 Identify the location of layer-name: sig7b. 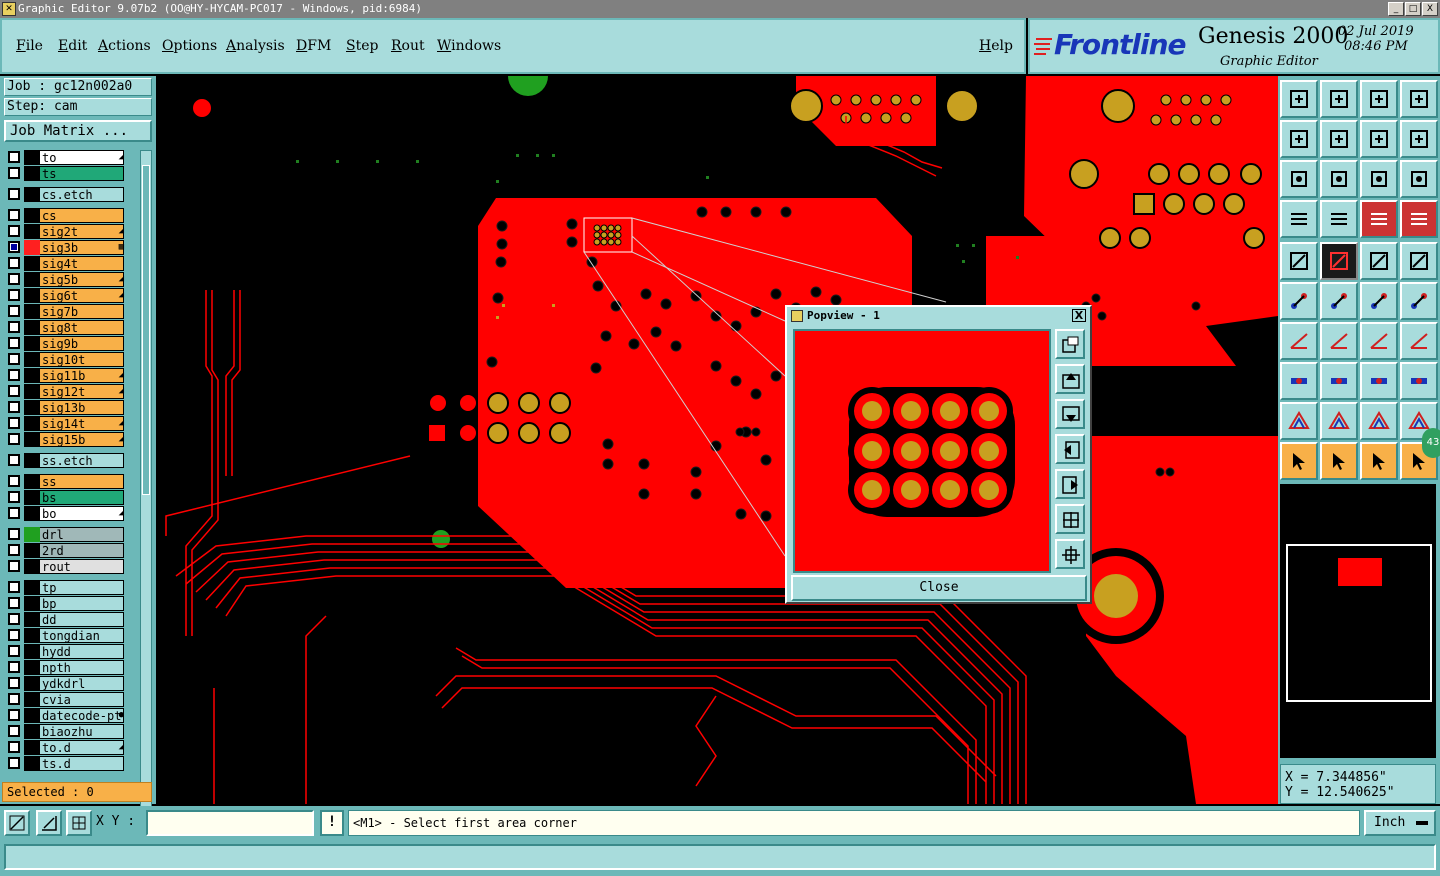
(82, 311).